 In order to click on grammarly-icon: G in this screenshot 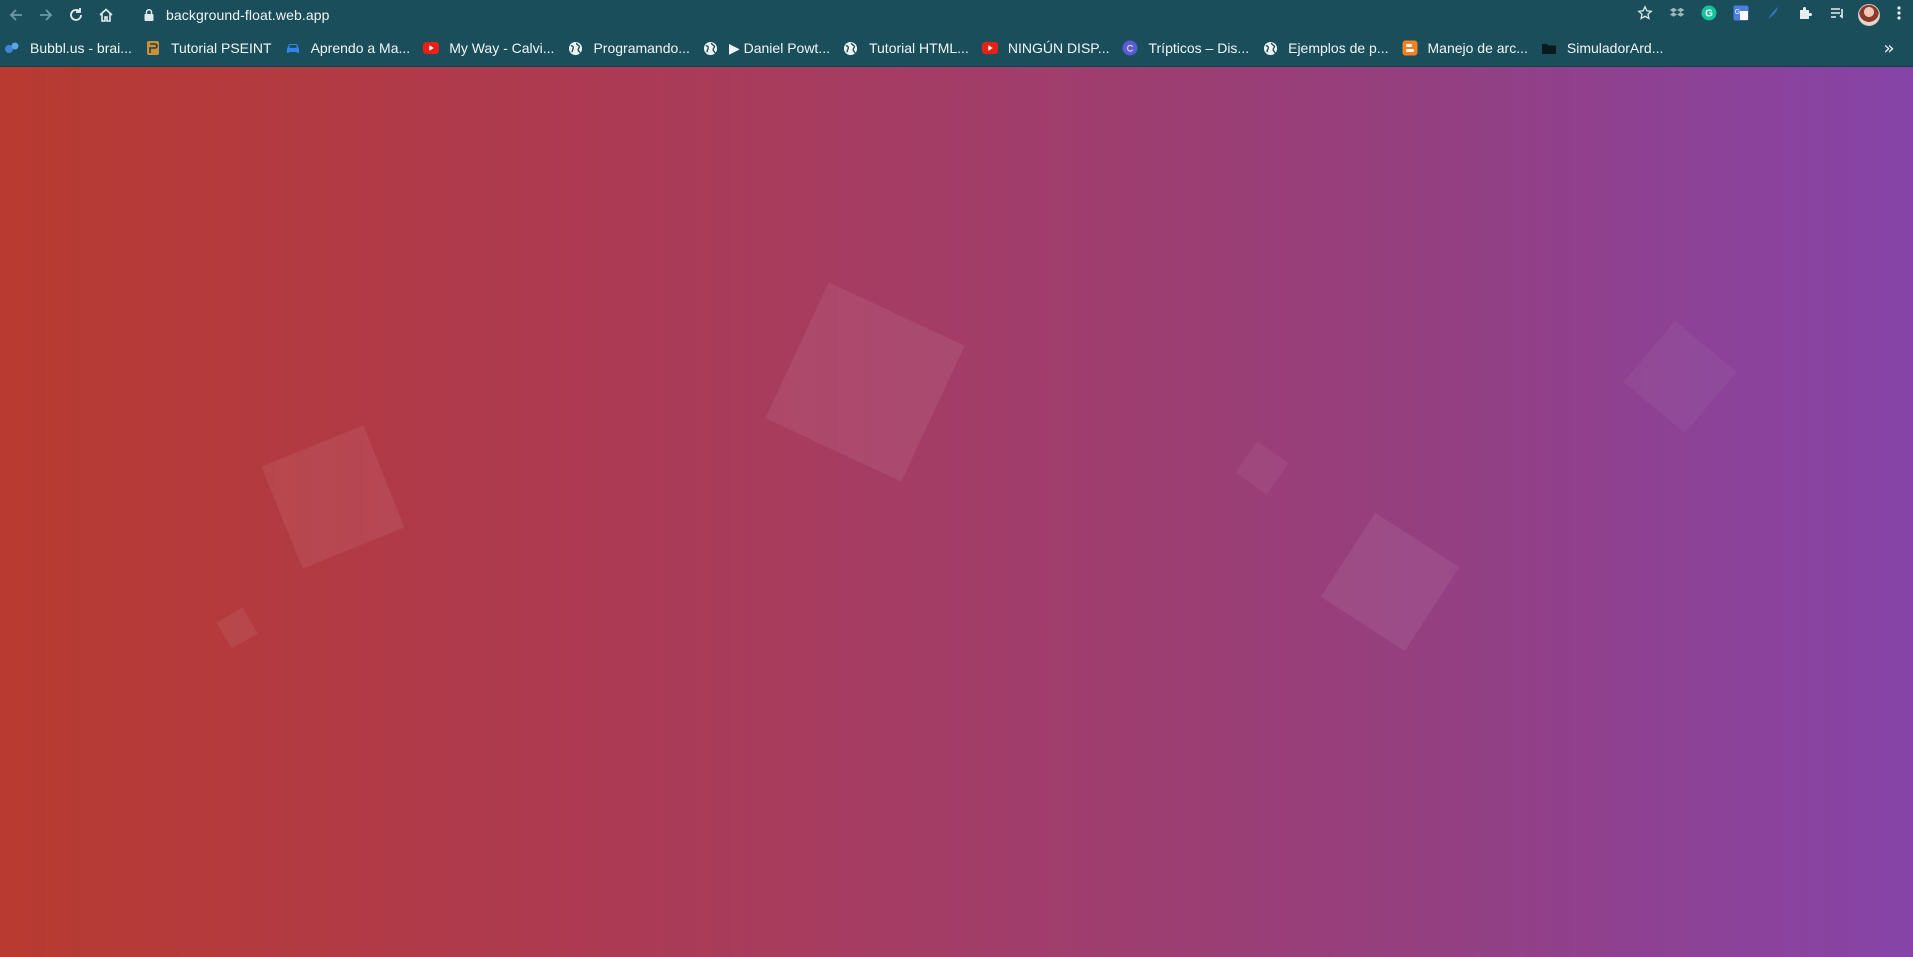, I will do `click(1709, 15)`.